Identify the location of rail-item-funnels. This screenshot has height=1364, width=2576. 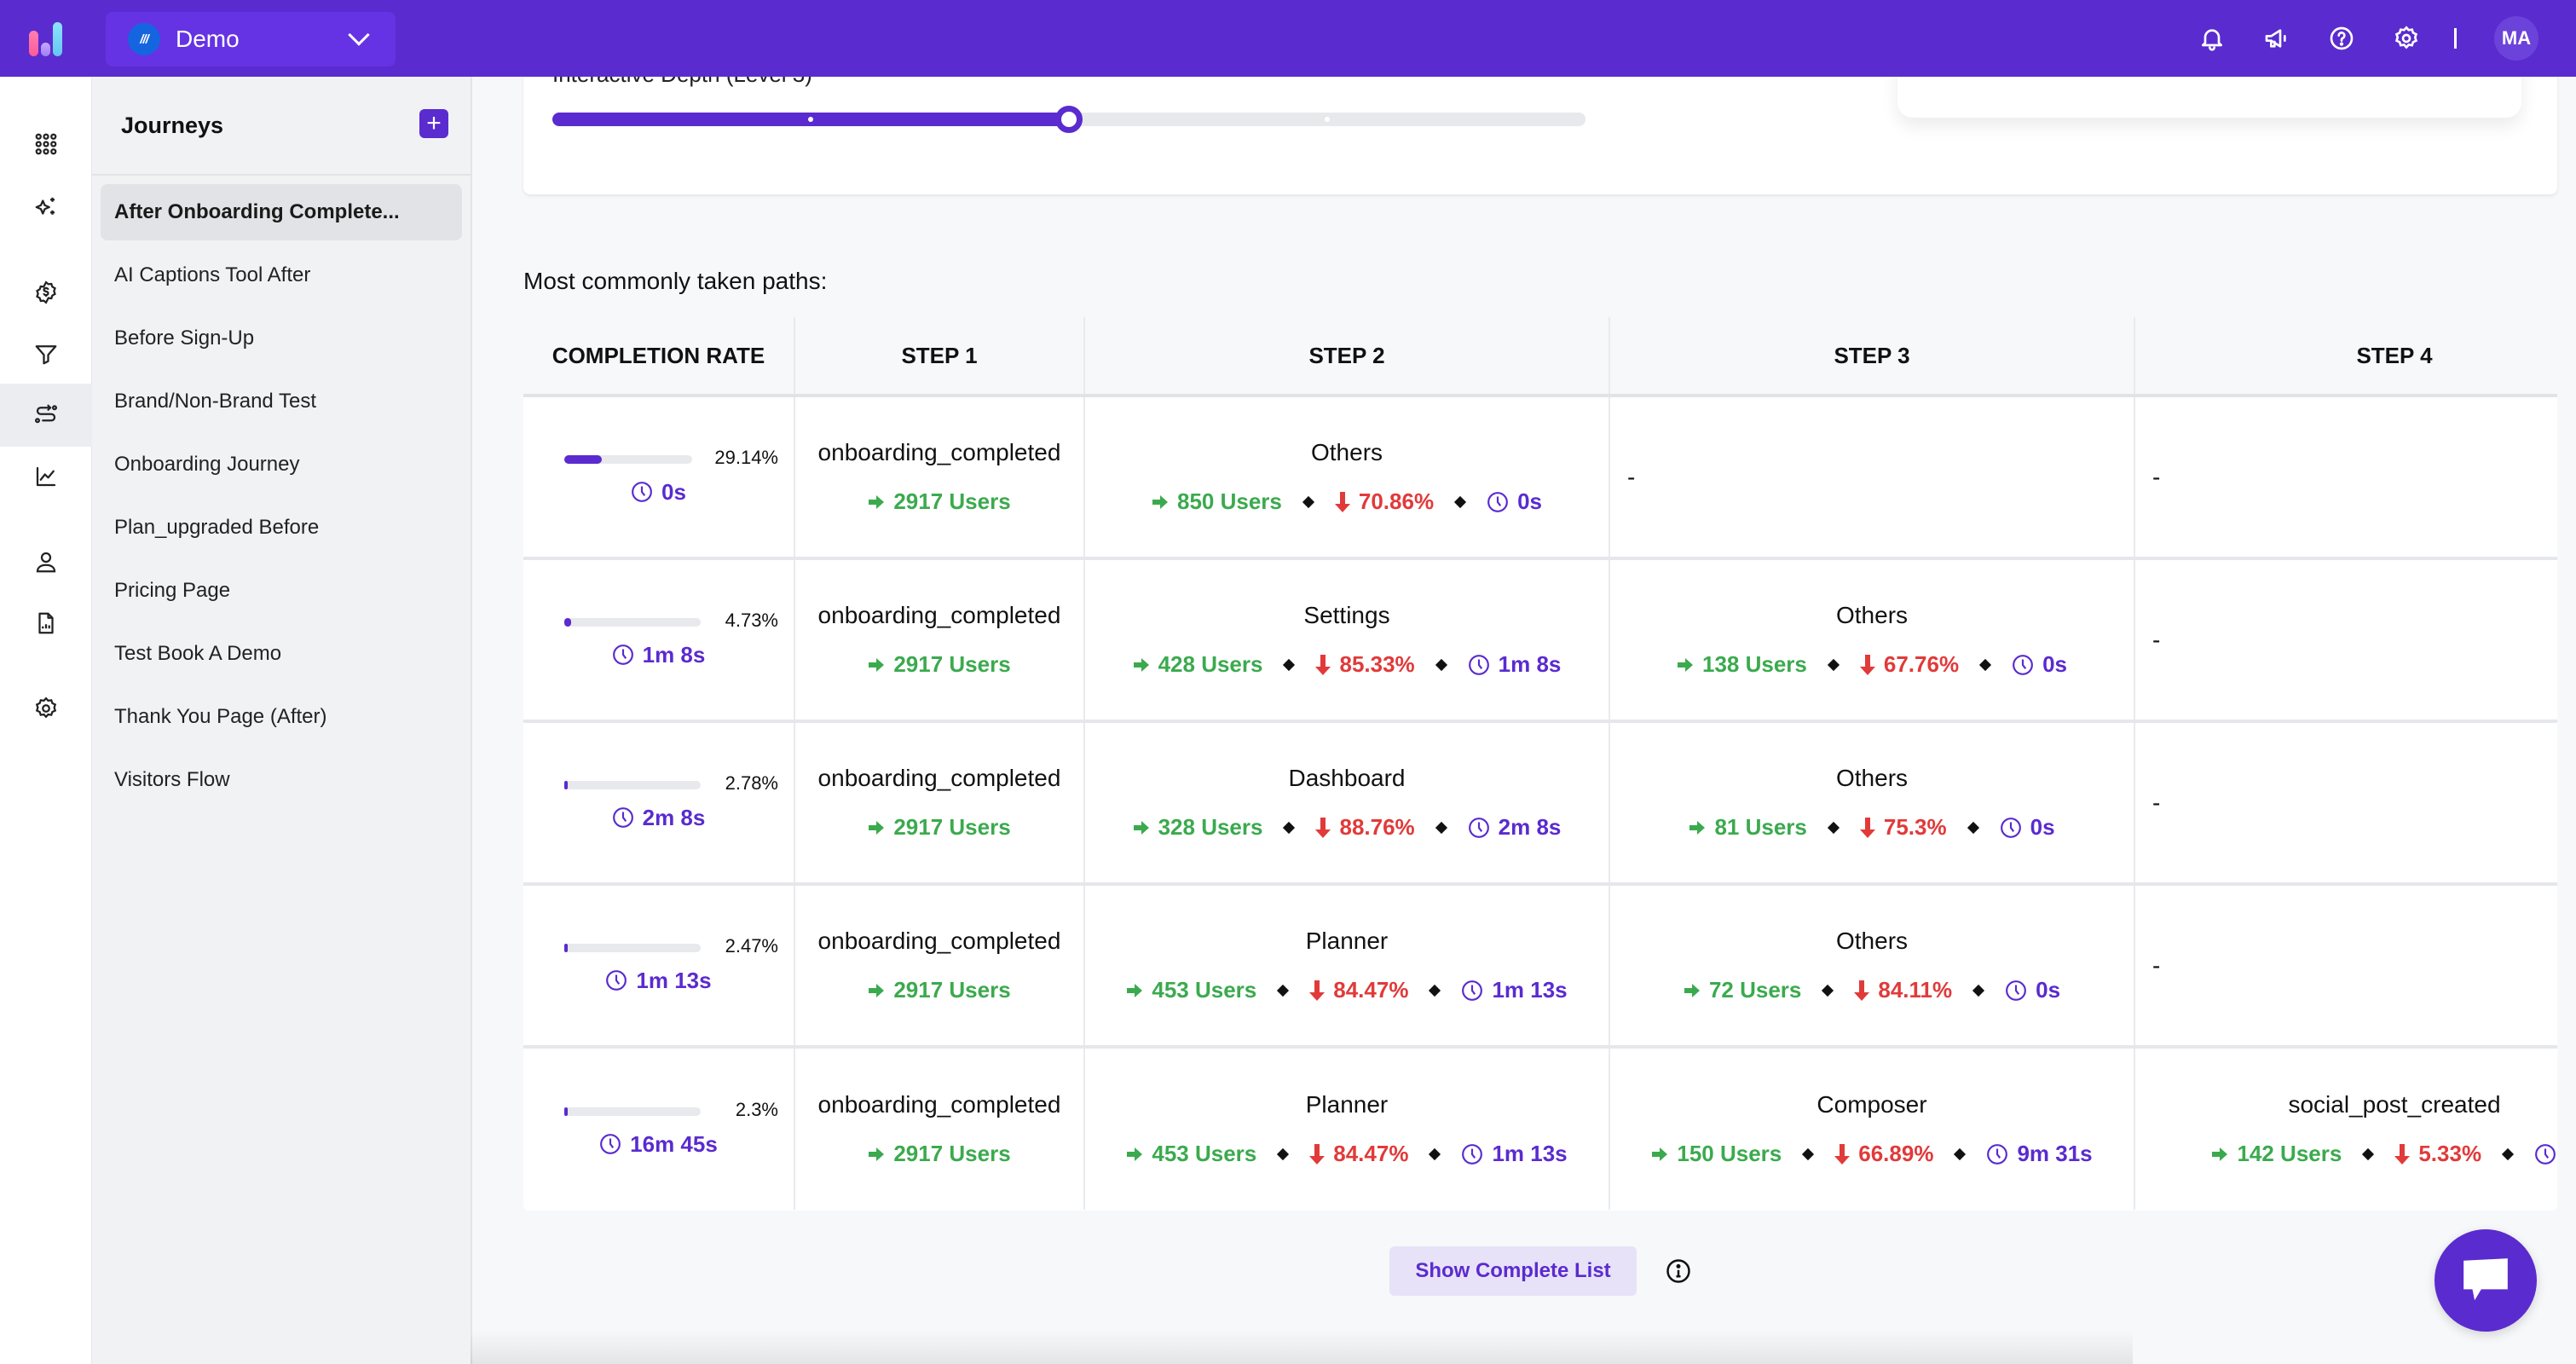
(46, 354).